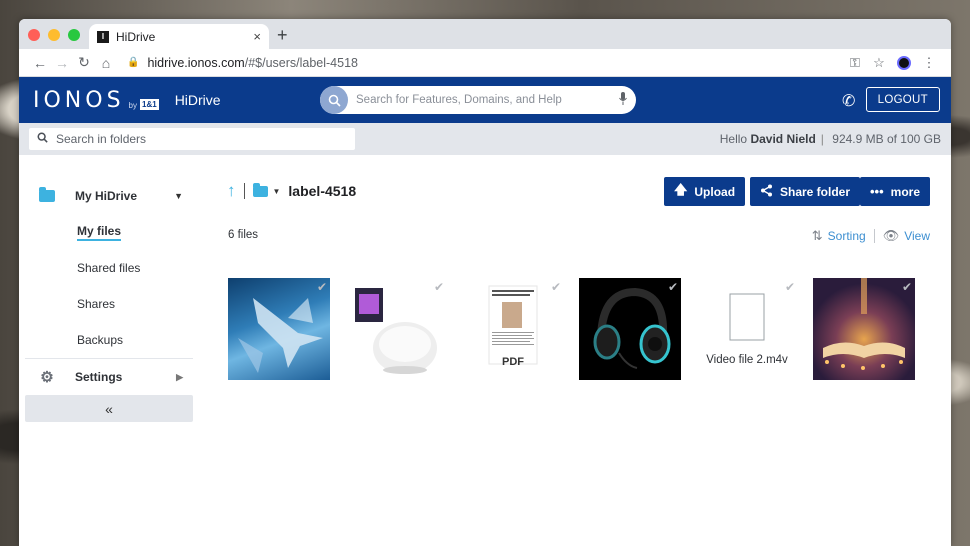  I want to click on url-path: /#$/users/label-4518, so click(301, 62).